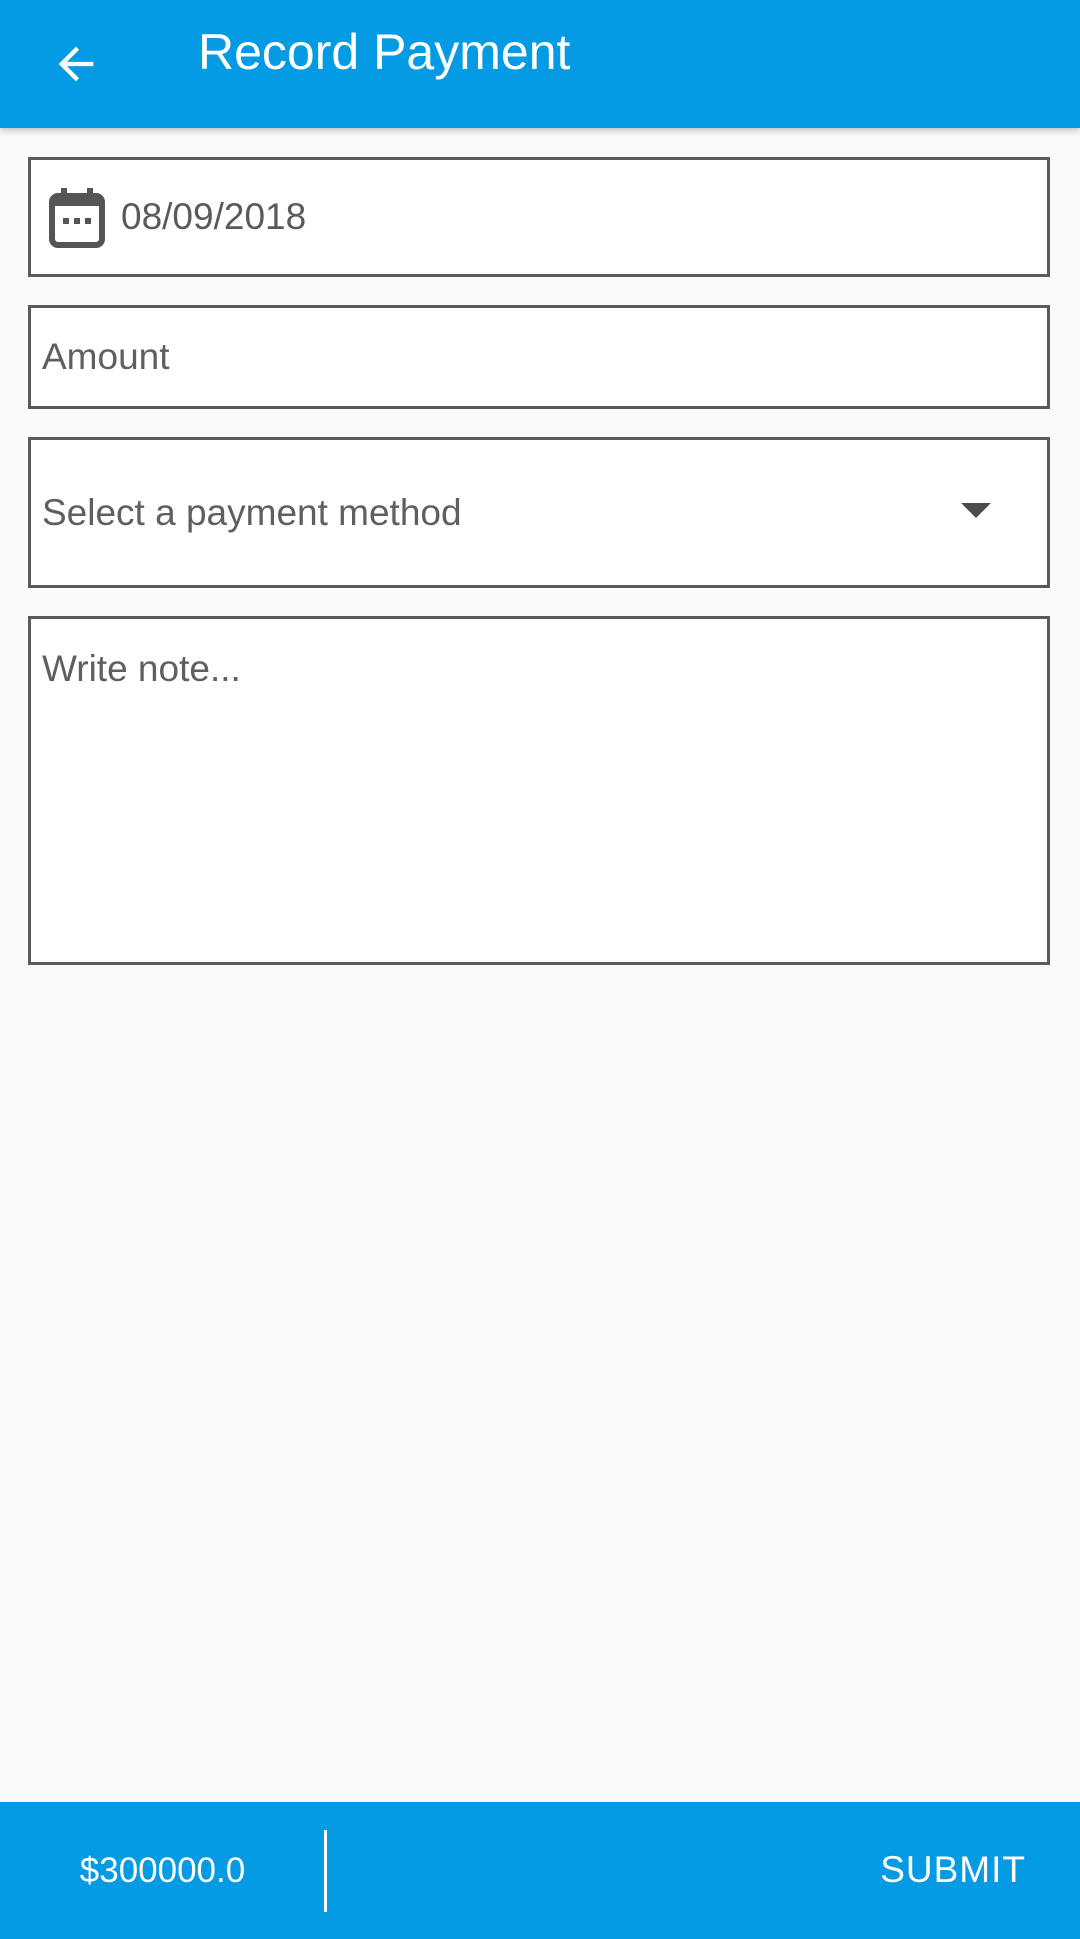  What do you see at coordinates (539, 217) in the screenshot?
I see `date-field: 08/09/2018` at bounding box center [539, 217].